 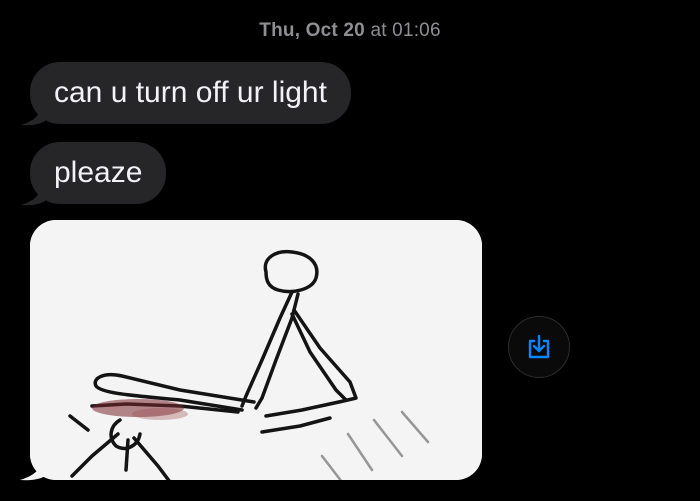 I want to click on save-to-device-button, so click(x=539, y=347).